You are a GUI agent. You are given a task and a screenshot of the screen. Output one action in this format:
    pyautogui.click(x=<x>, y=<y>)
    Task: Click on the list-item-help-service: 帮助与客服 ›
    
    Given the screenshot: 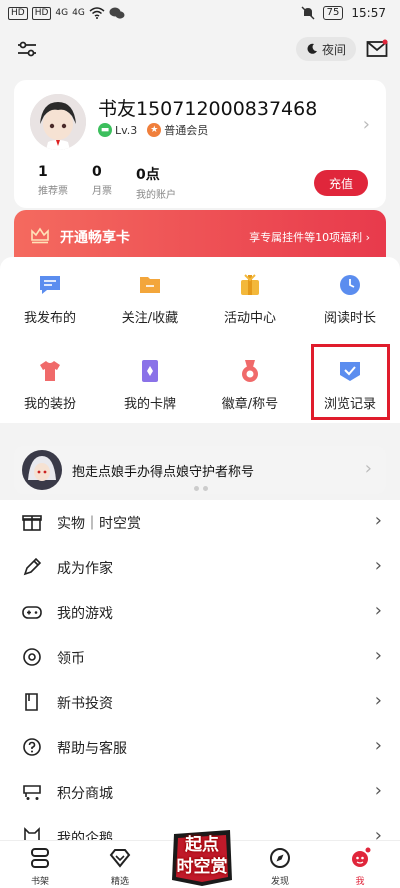 What is the action you would take?
    pyautogui.click(x=200, y=747)
    